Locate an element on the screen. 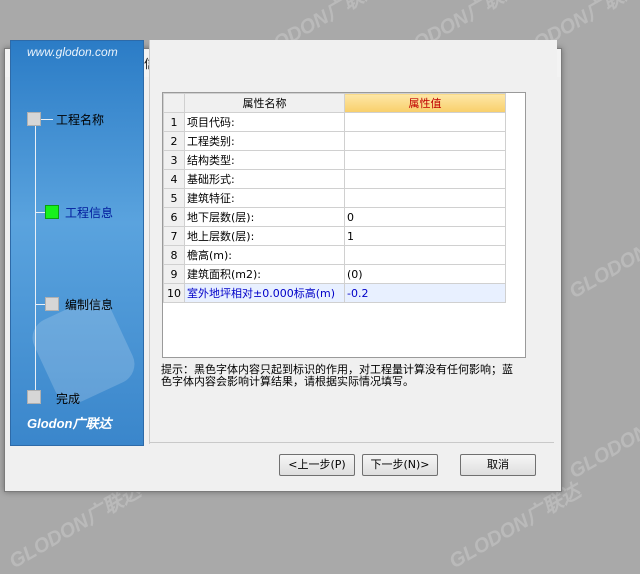 The image size is (640, 574). property-value: -0.2 is located at coordinates (425, 293).